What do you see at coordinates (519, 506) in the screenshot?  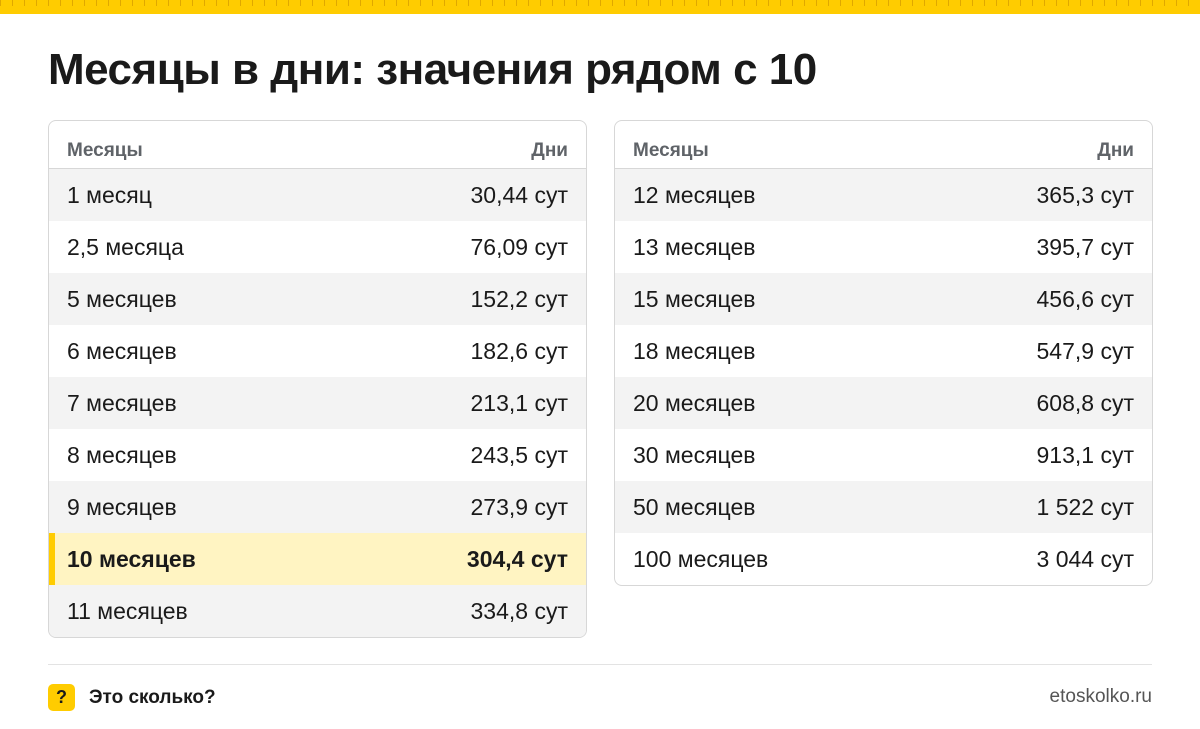 I see `days-cell: 273,9 сут` at bounding box center [519, 506].